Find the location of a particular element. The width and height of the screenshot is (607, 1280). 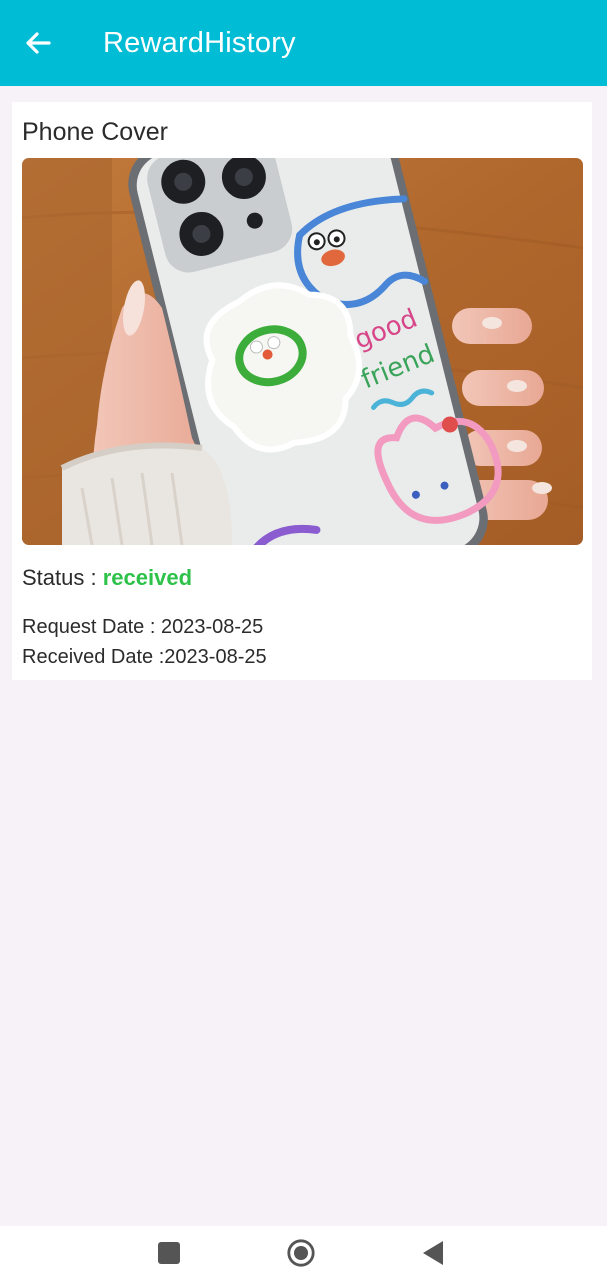

status-value: received is located at coordinates (147, 577).